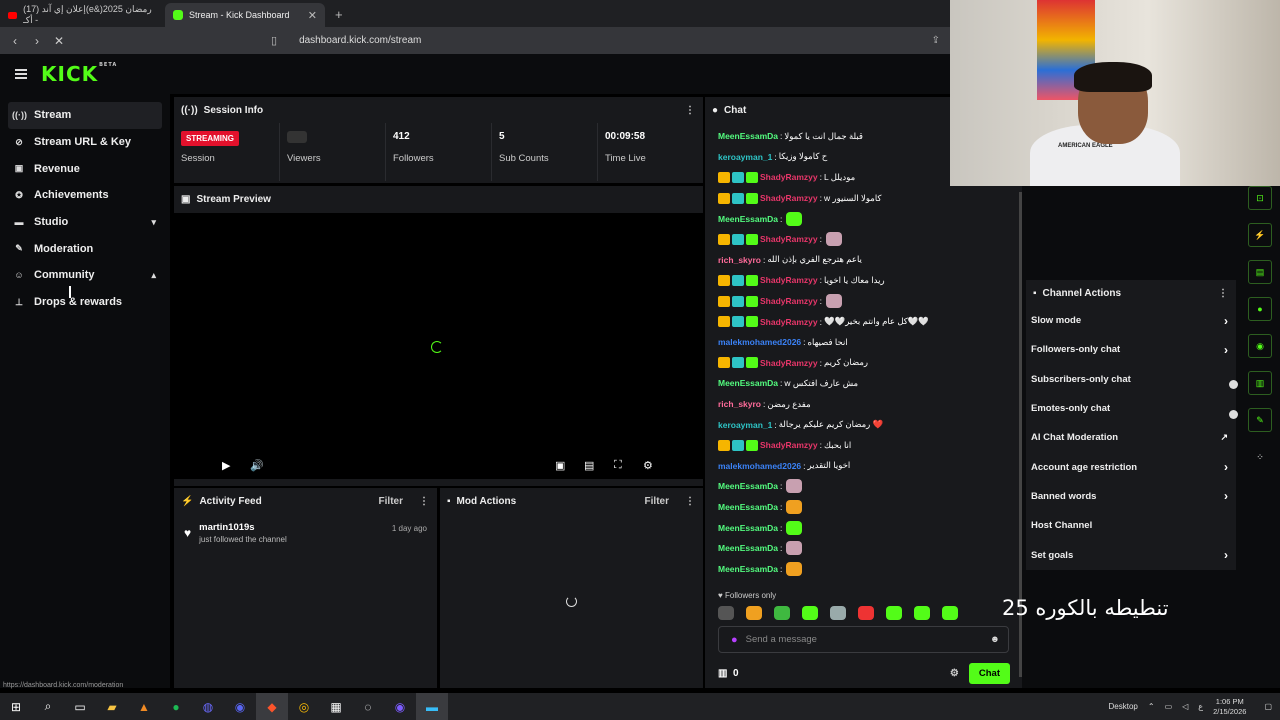 The image size is (1280, 720). Describe the element at coordinates (432, 706) in the screenshot. I see `app-icon: ▬` at that location.